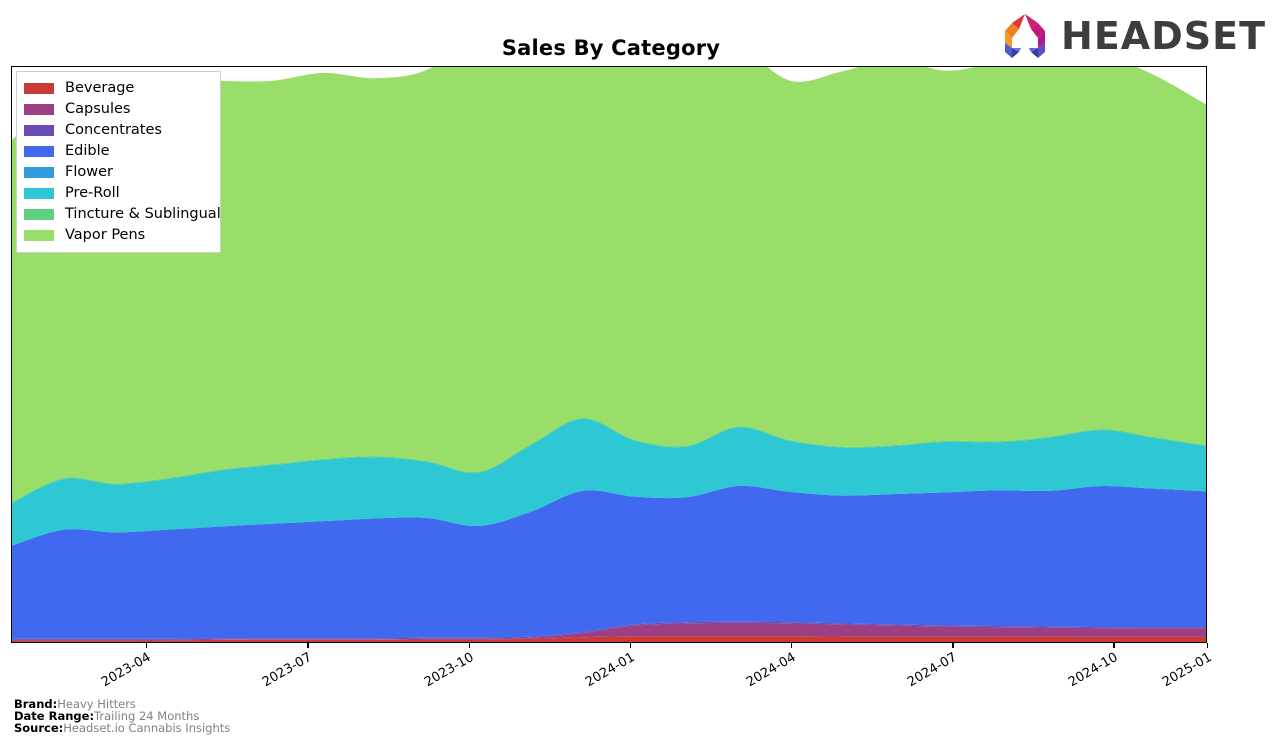 This screenshot has height=746, width=1276. I want to click on x-axis-tick-label: 2024-07, so click(932, 670).